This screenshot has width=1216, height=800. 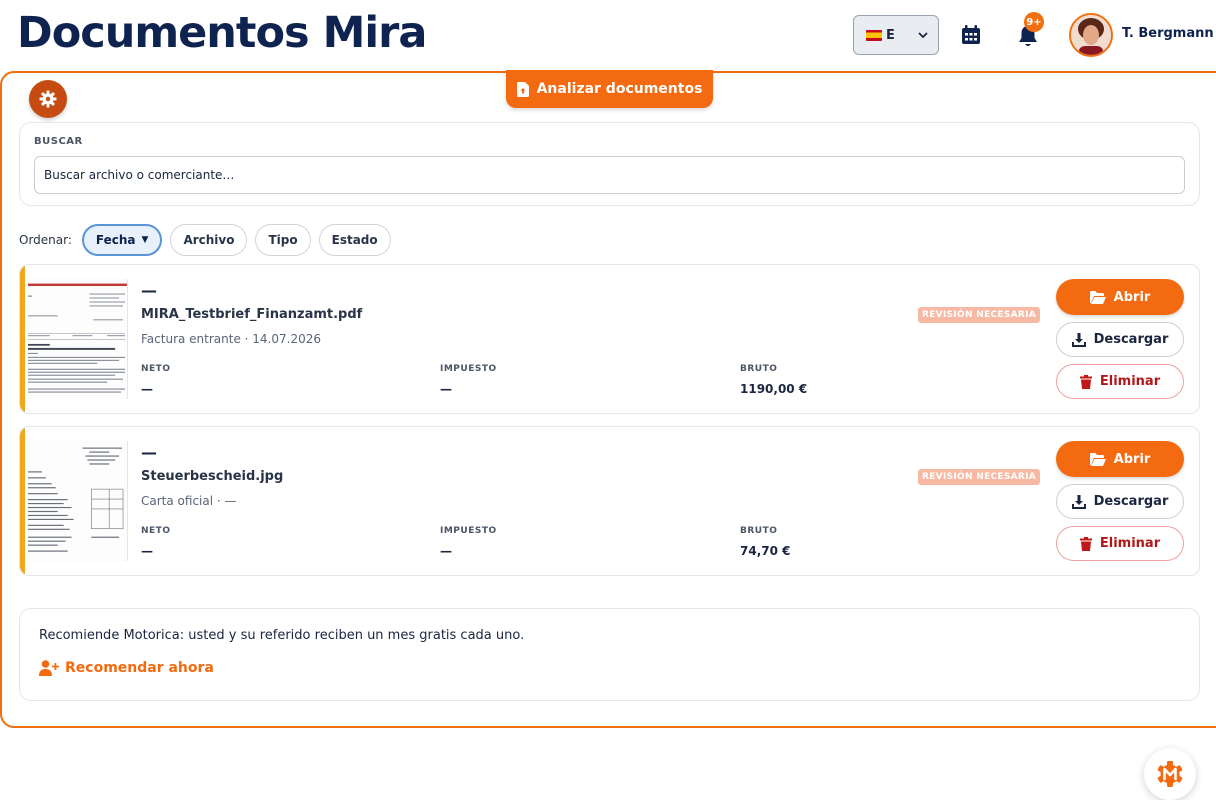 What do you see at coordinates (145, 240) in the screenshot?
I see `sort-desc-icon: ▼` at bounding box center [145, 240].